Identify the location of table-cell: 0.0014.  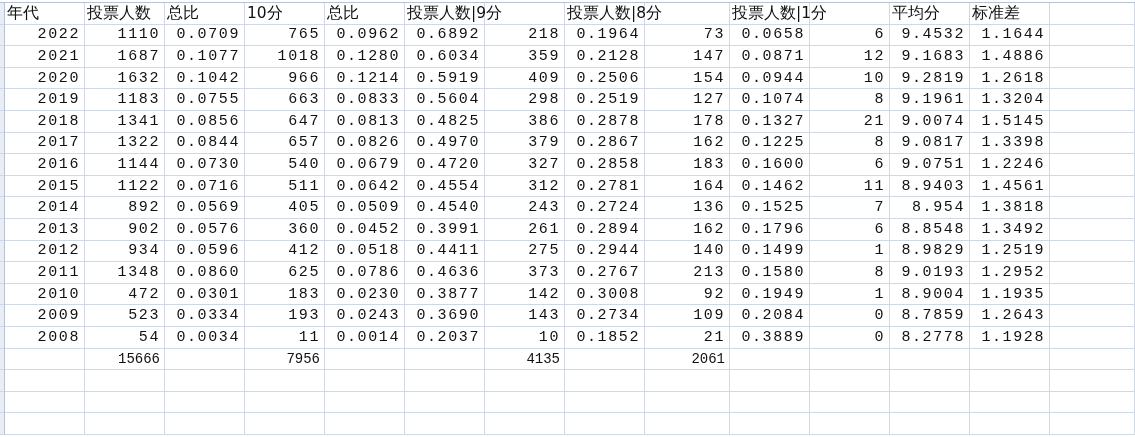
(368, 337).